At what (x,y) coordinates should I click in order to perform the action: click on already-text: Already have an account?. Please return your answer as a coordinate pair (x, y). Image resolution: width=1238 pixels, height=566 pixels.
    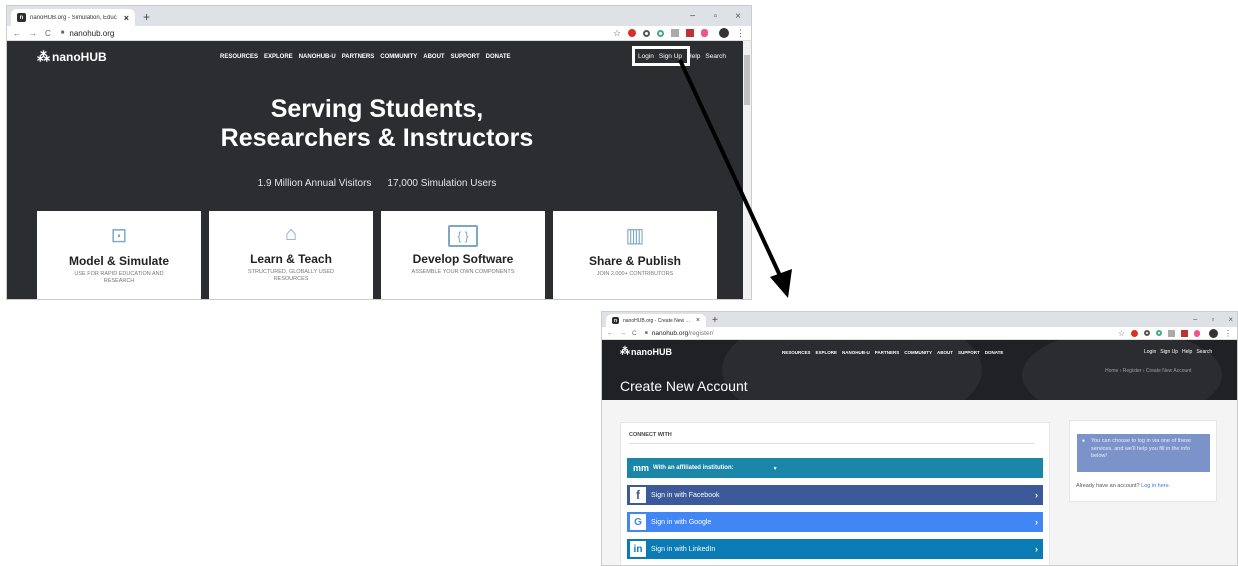
    Looking at the image, I should click on (1108, 486).